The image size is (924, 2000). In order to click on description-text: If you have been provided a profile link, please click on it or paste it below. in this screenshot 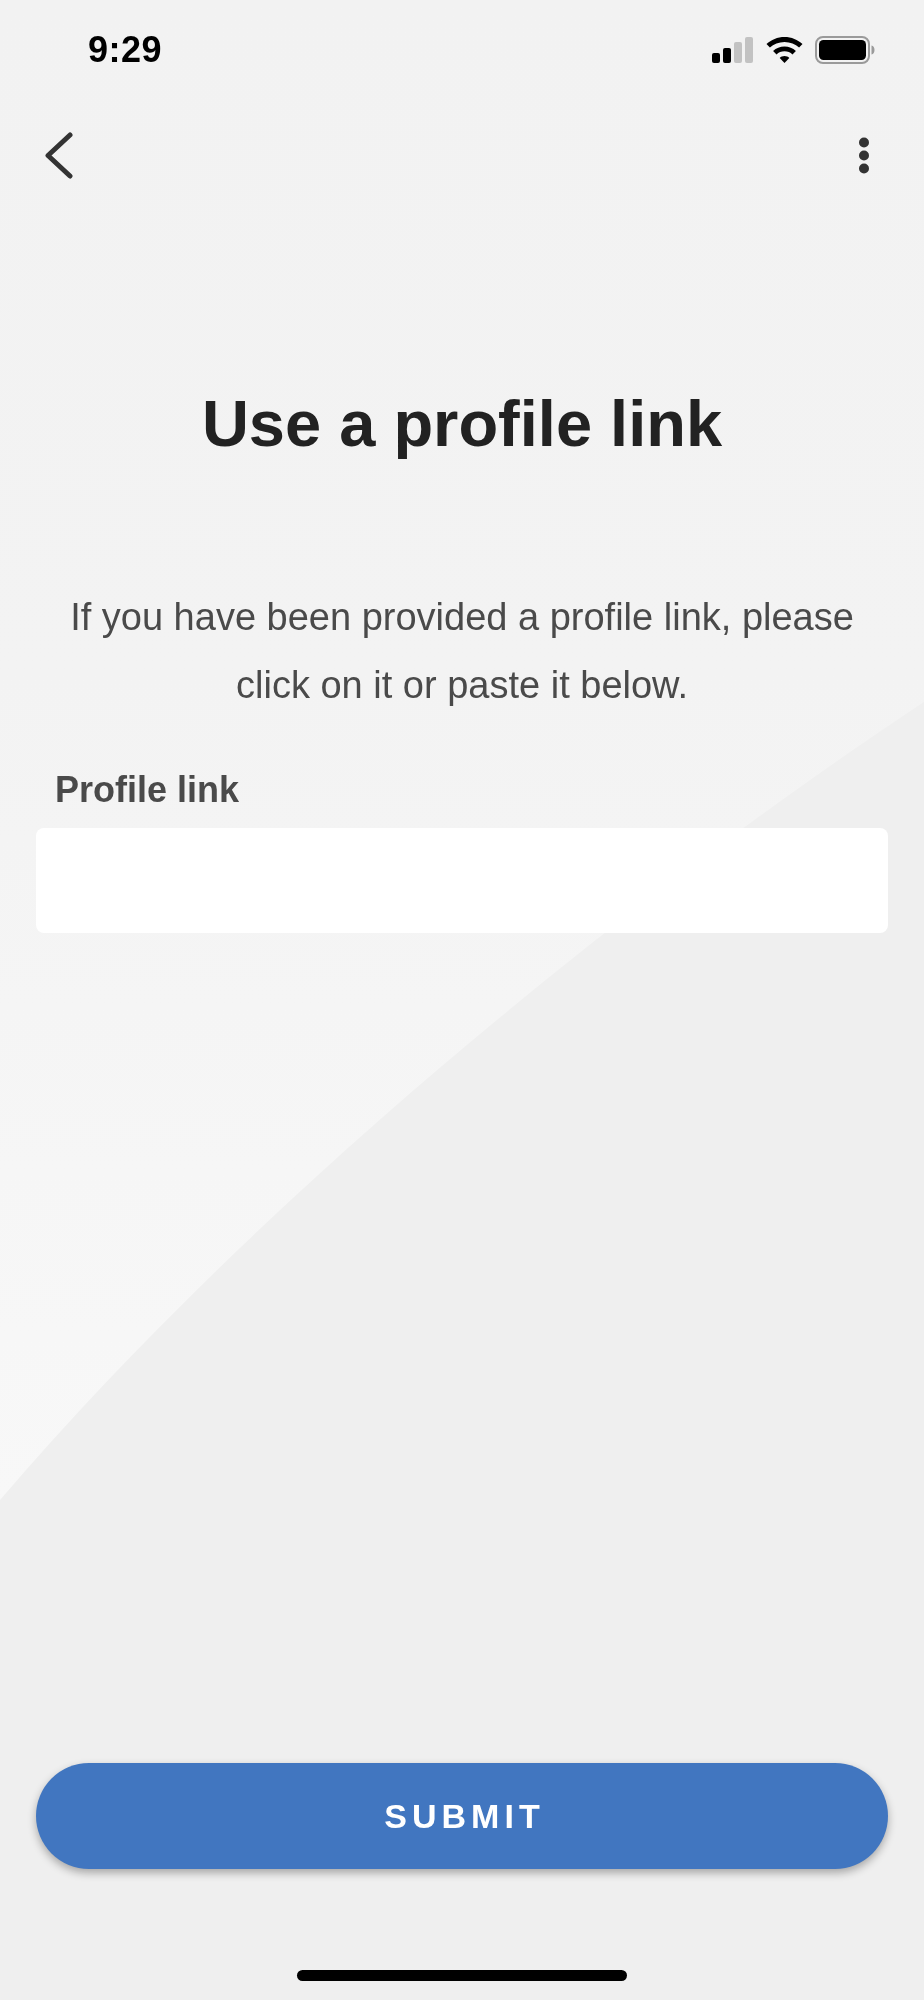, I will do `click(462, 651)`.